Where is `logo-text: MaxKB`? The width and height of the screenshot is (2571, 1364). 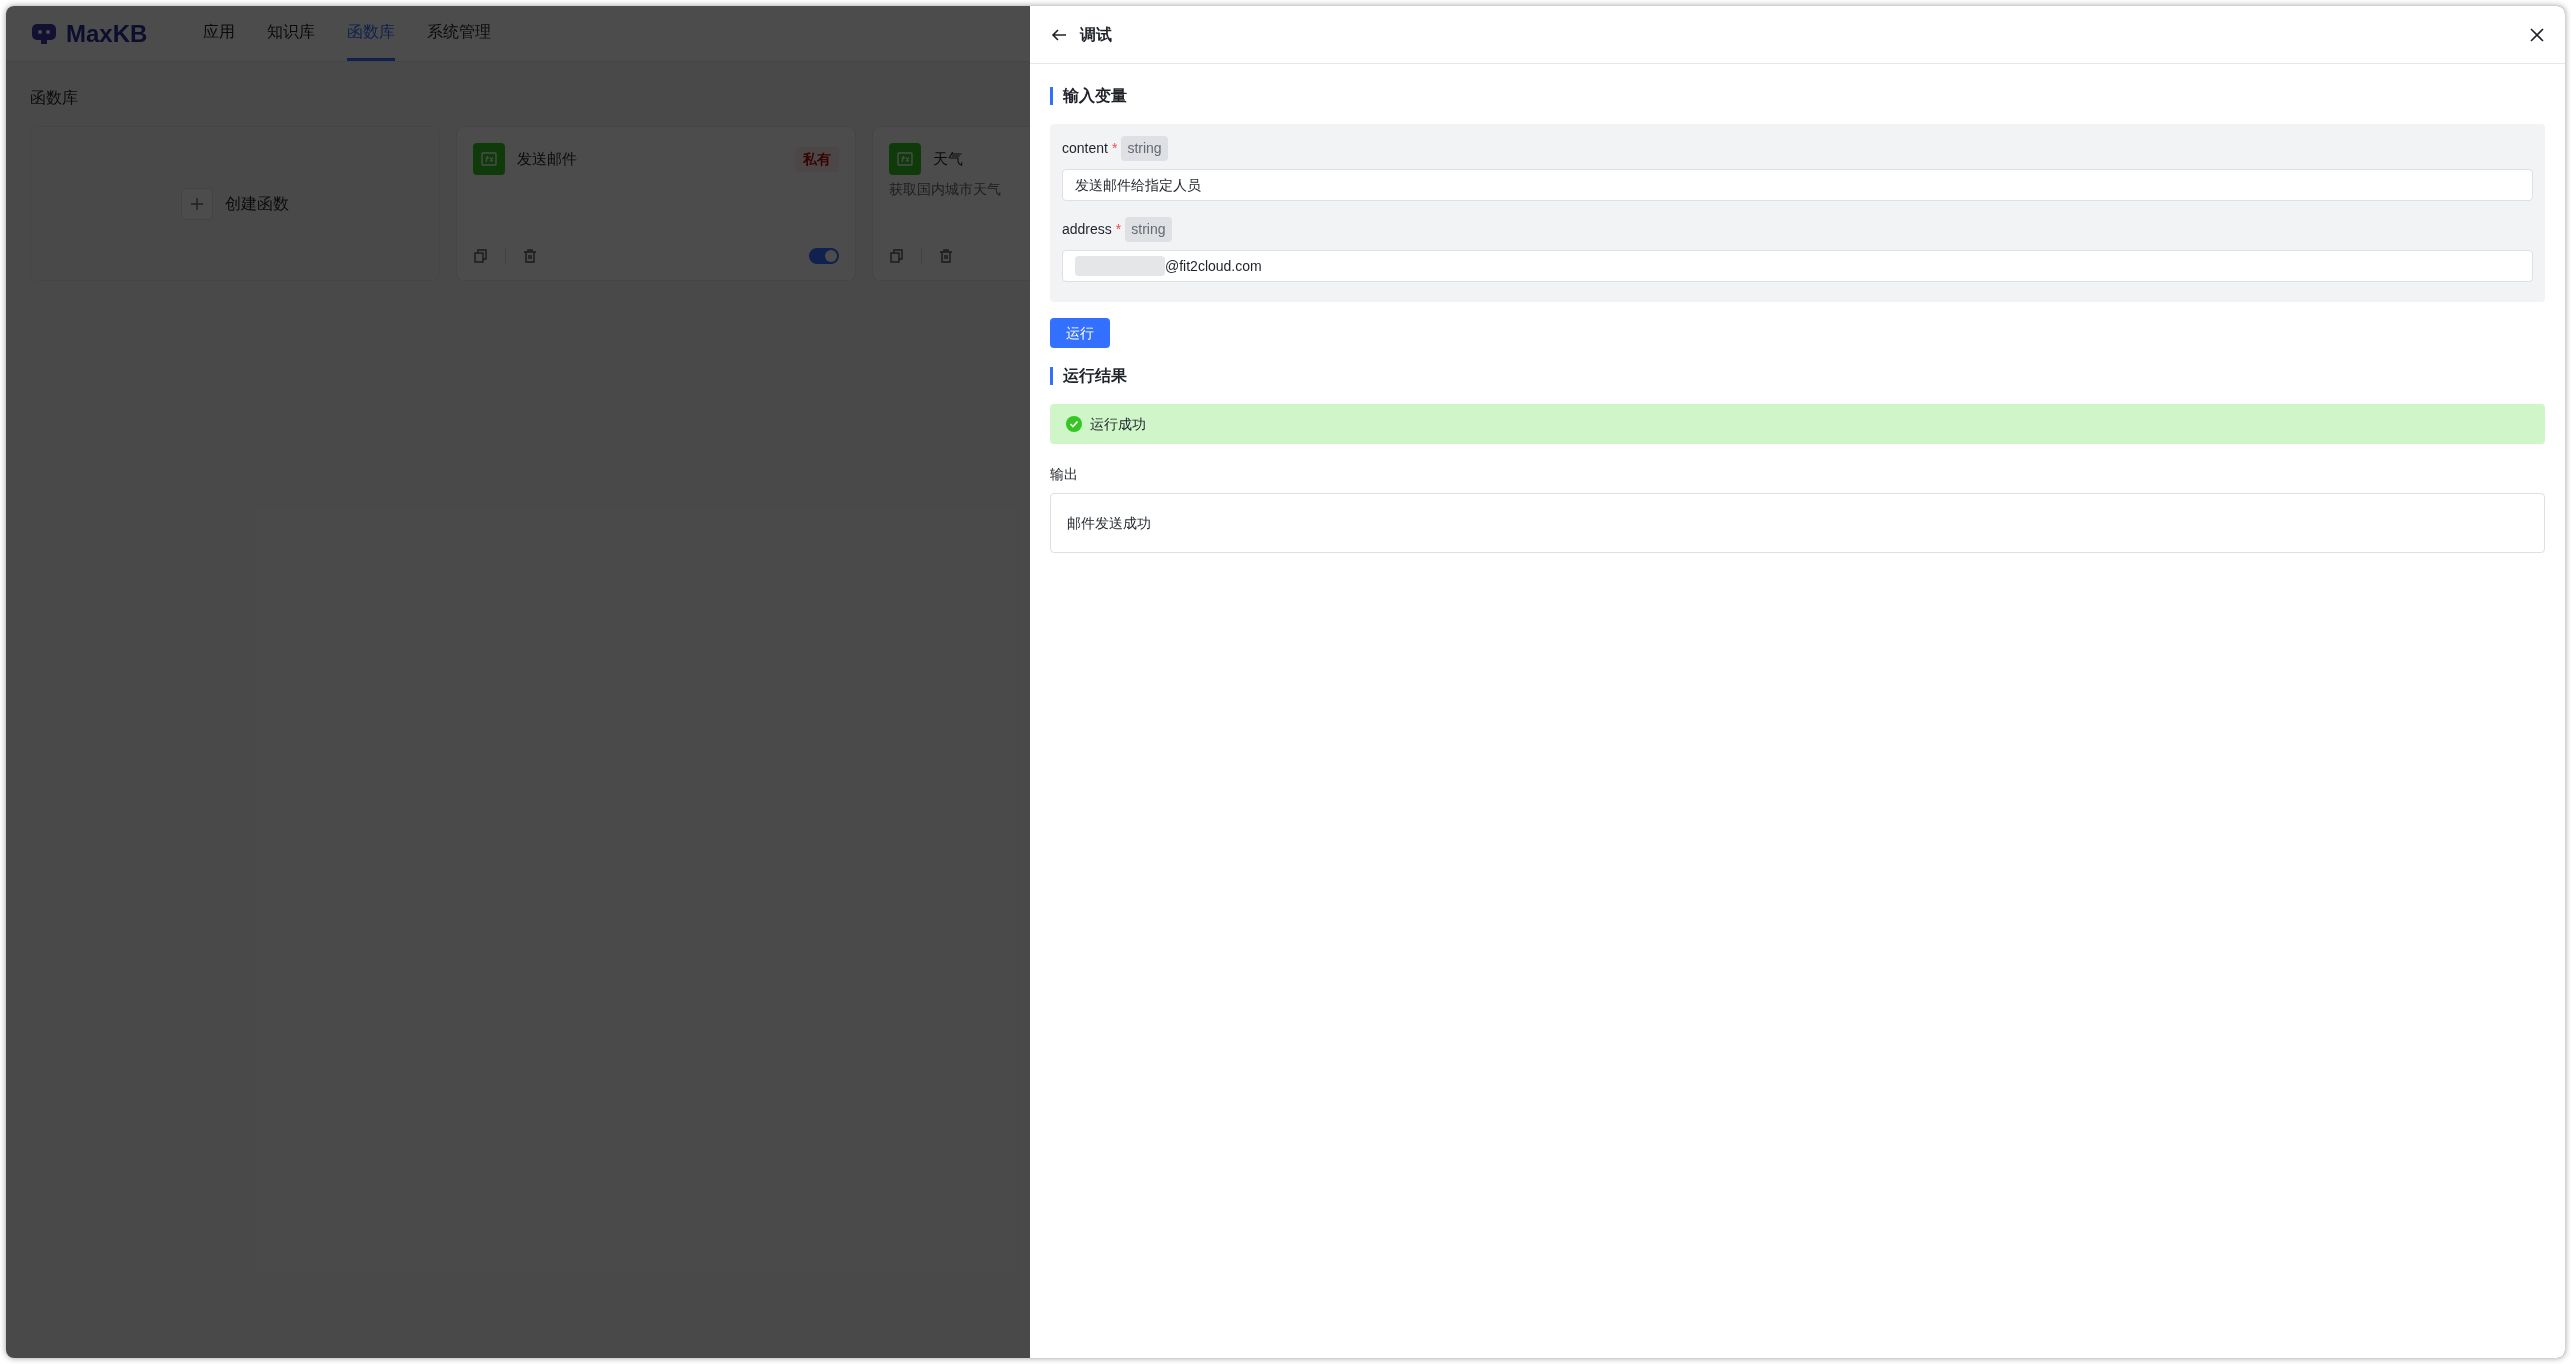
logo-text: MaxKB is located at coordinates (107, 33).